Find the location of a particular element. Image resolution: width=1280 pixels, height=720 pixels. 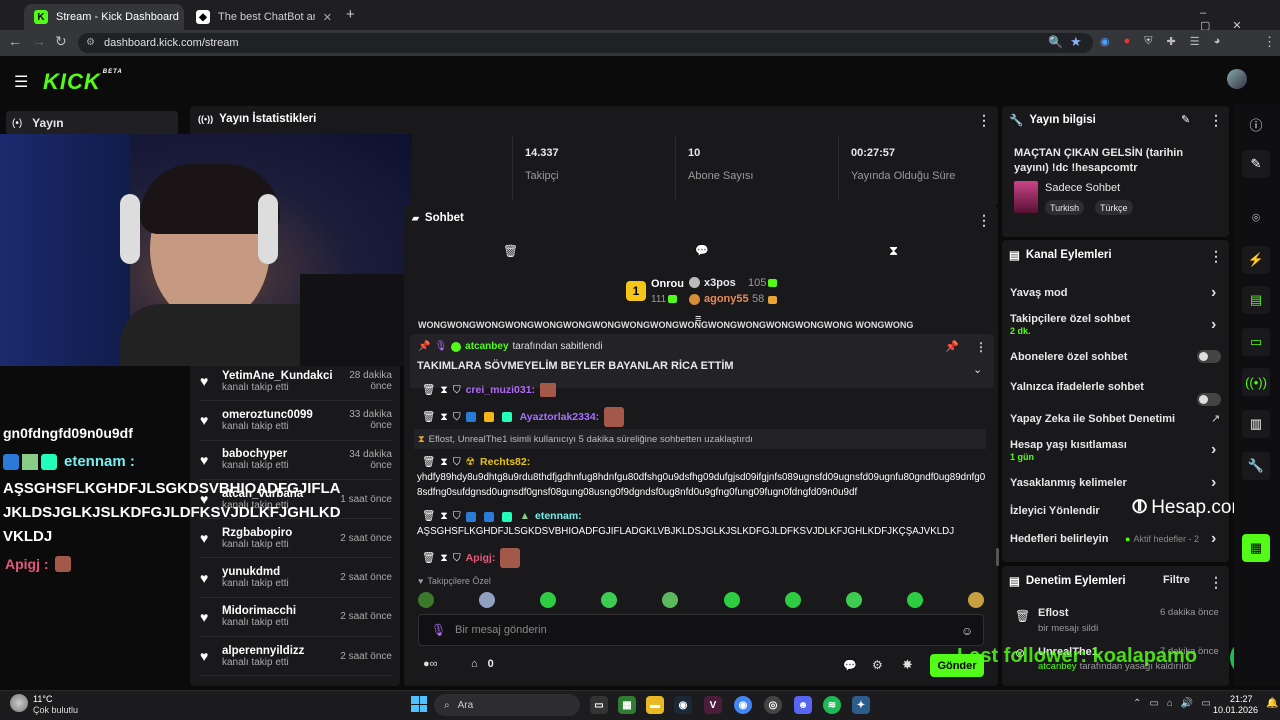

age-restriction-label: Hesap yaşı kısıtlaması is located at coordinates (1068, 445).